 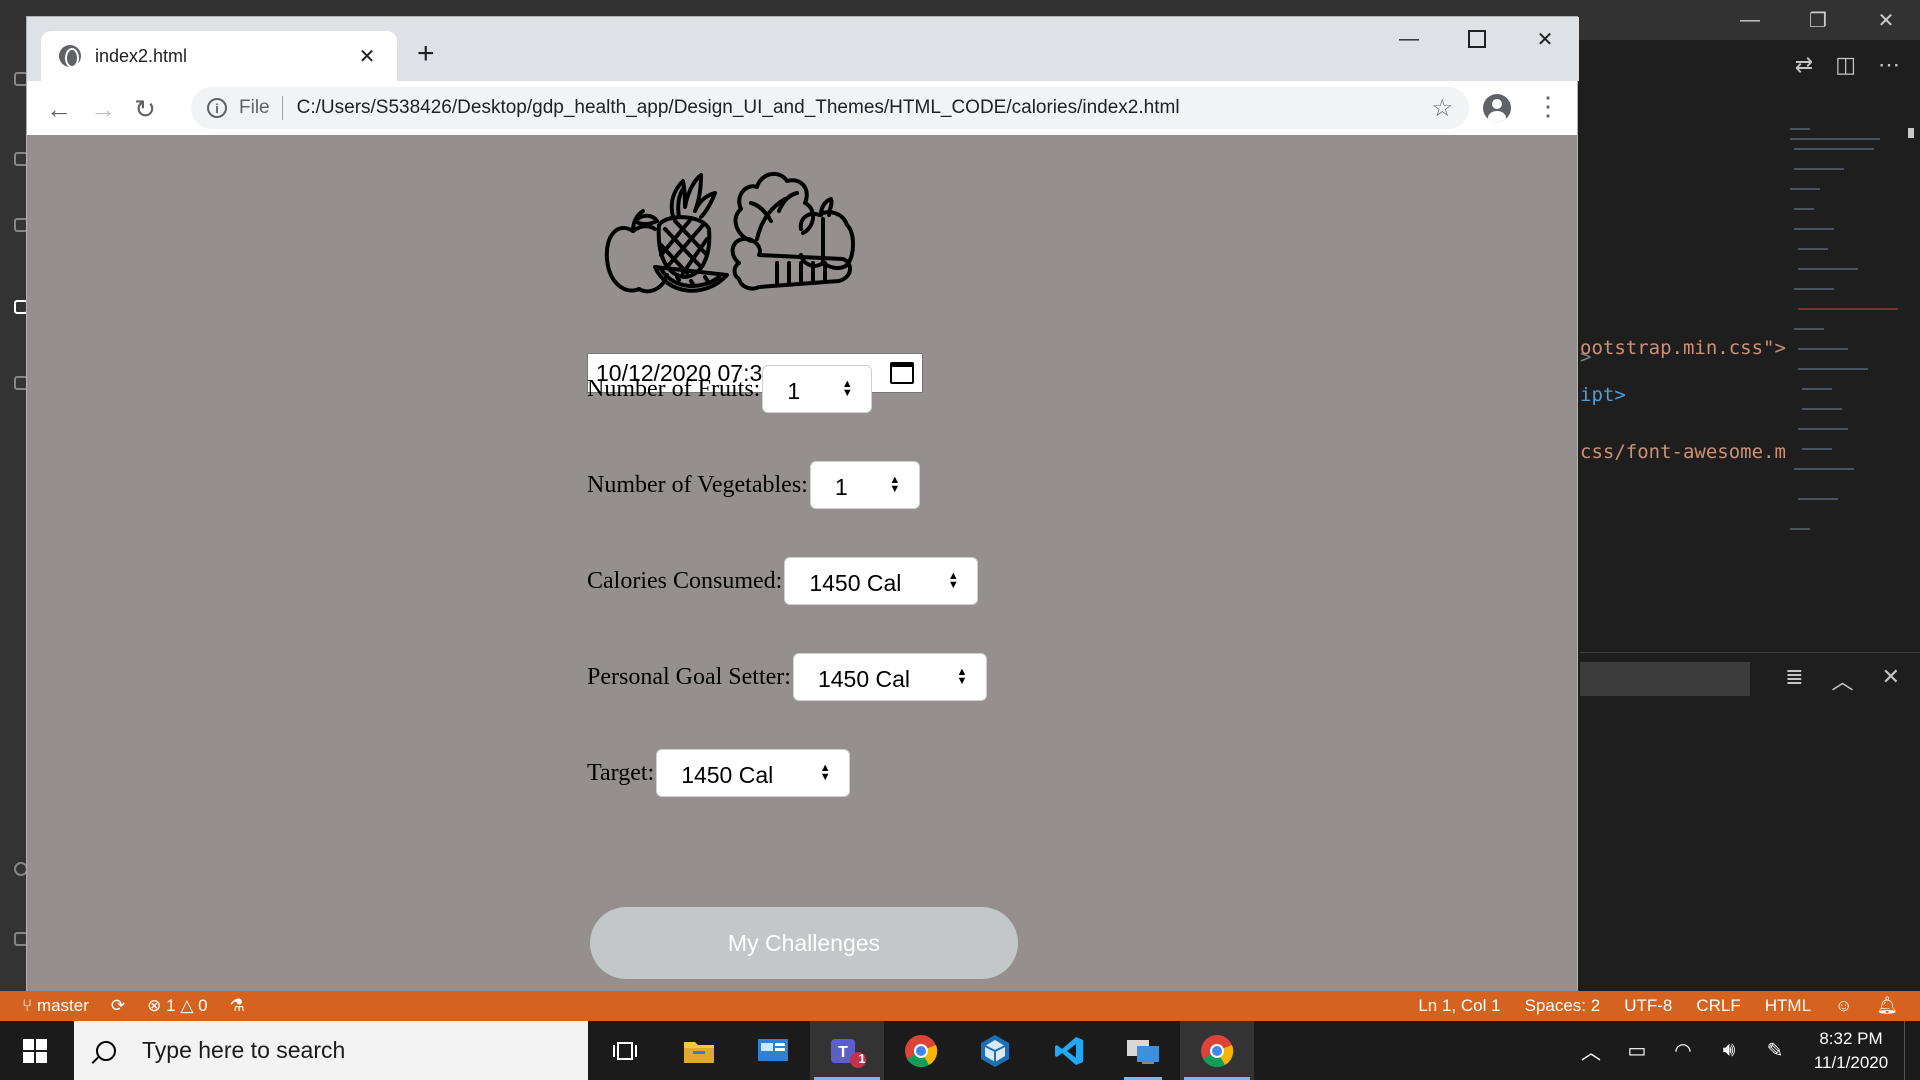 What do you see at coordinates (1548, 106) in the screenshot?
I see `chrome-menu-icon: ⋮` at bounding box center [1548, 106].